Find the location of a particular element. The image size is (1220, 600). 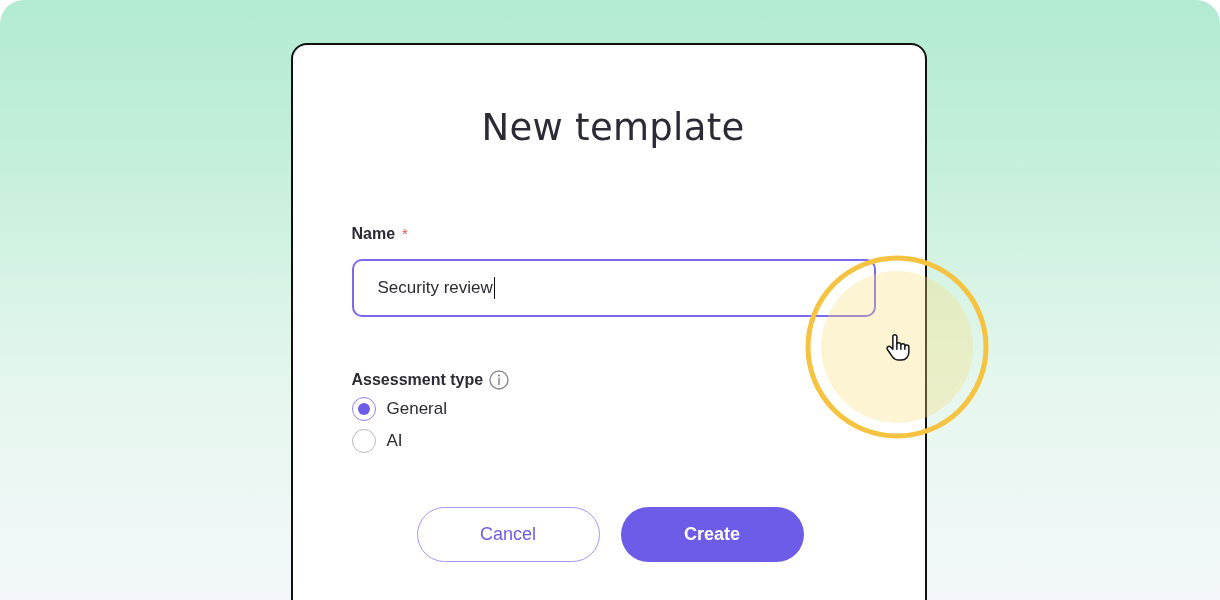

dialog-title: New template is located at coordinates (613, 128).